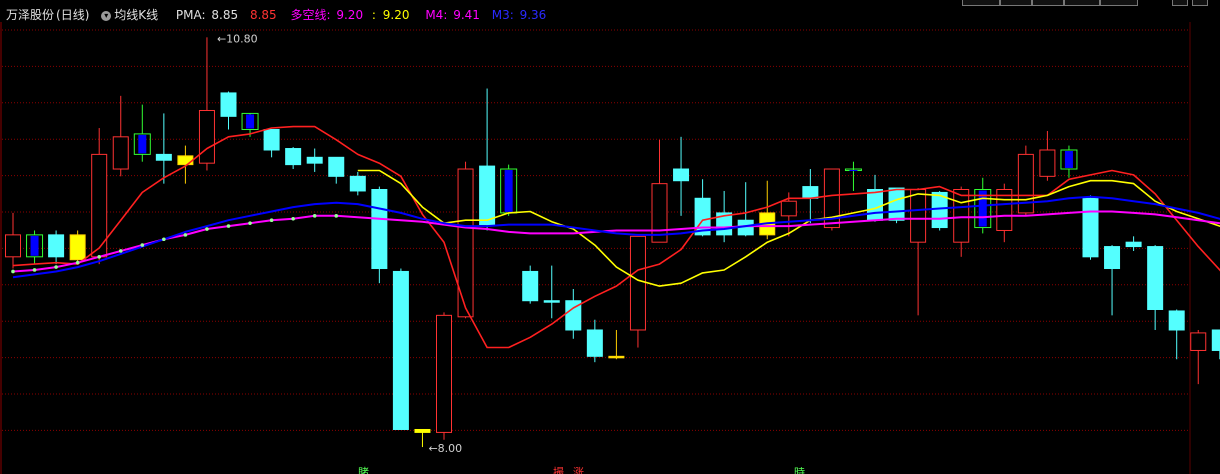  What do you see at coordinates (799, 470) in the screenshot?
I see `bottom-mark: 時` at bounding box center [799, 470].